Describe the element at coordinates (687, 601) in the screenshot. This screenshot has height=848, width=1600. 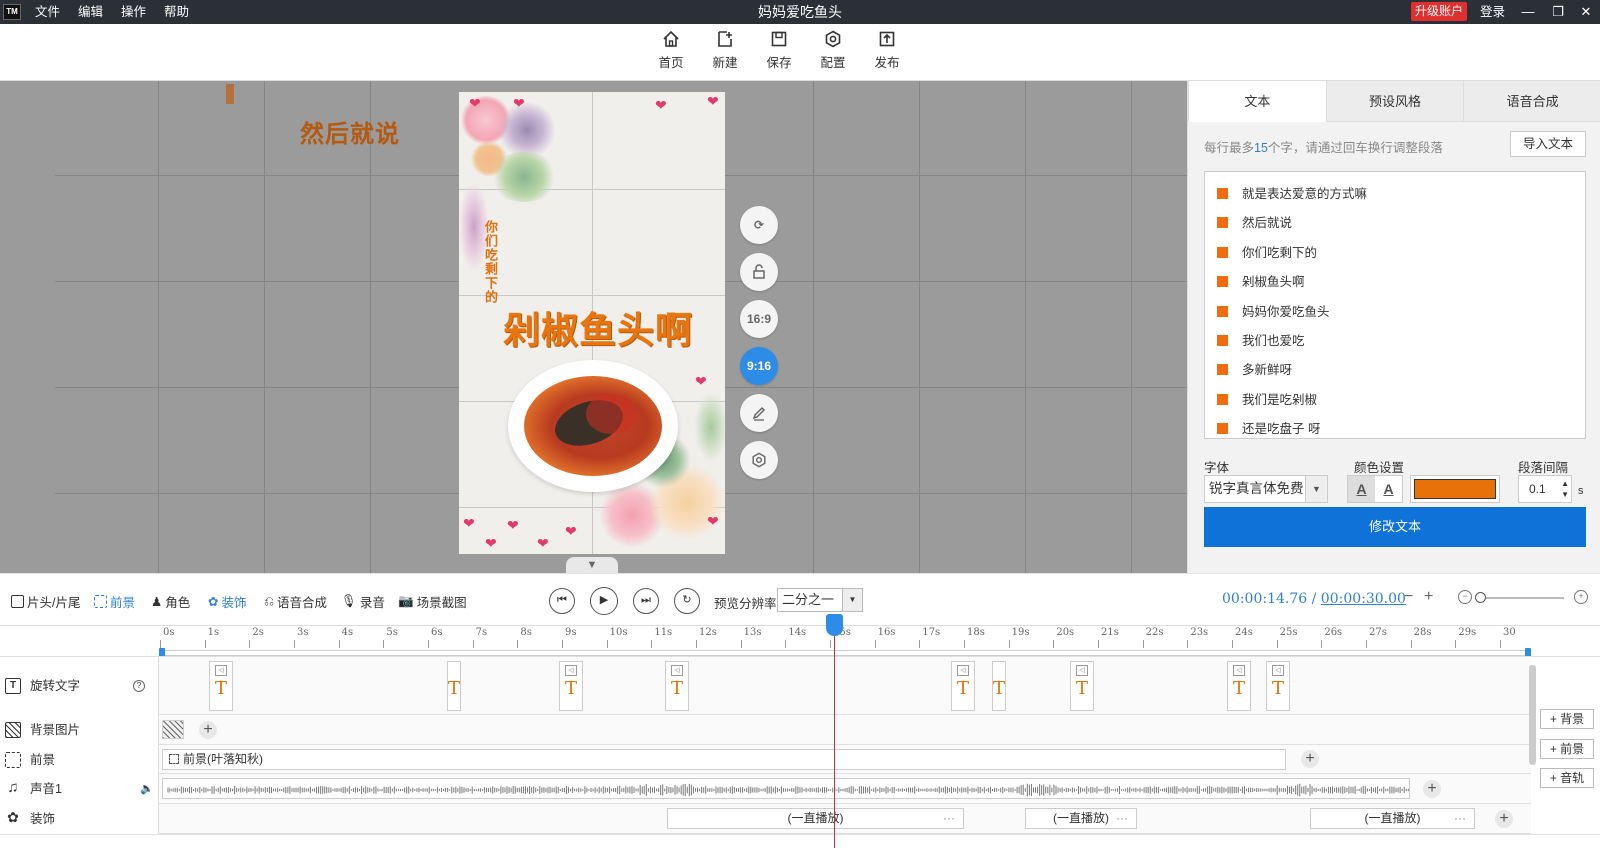
I see `replay-icon: ↻` at that location.